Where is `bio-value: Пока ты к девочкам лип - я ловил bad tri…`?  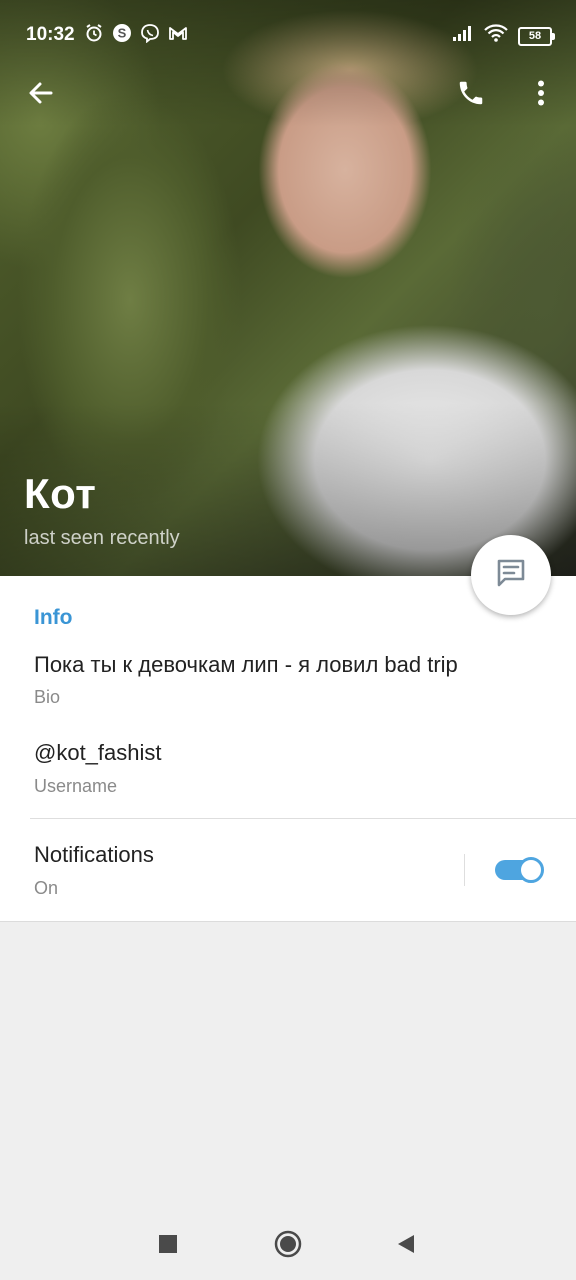
bio-value: Пока ты к девочкам лип - я ловил bad tri… is located at coordinates (246, 665).